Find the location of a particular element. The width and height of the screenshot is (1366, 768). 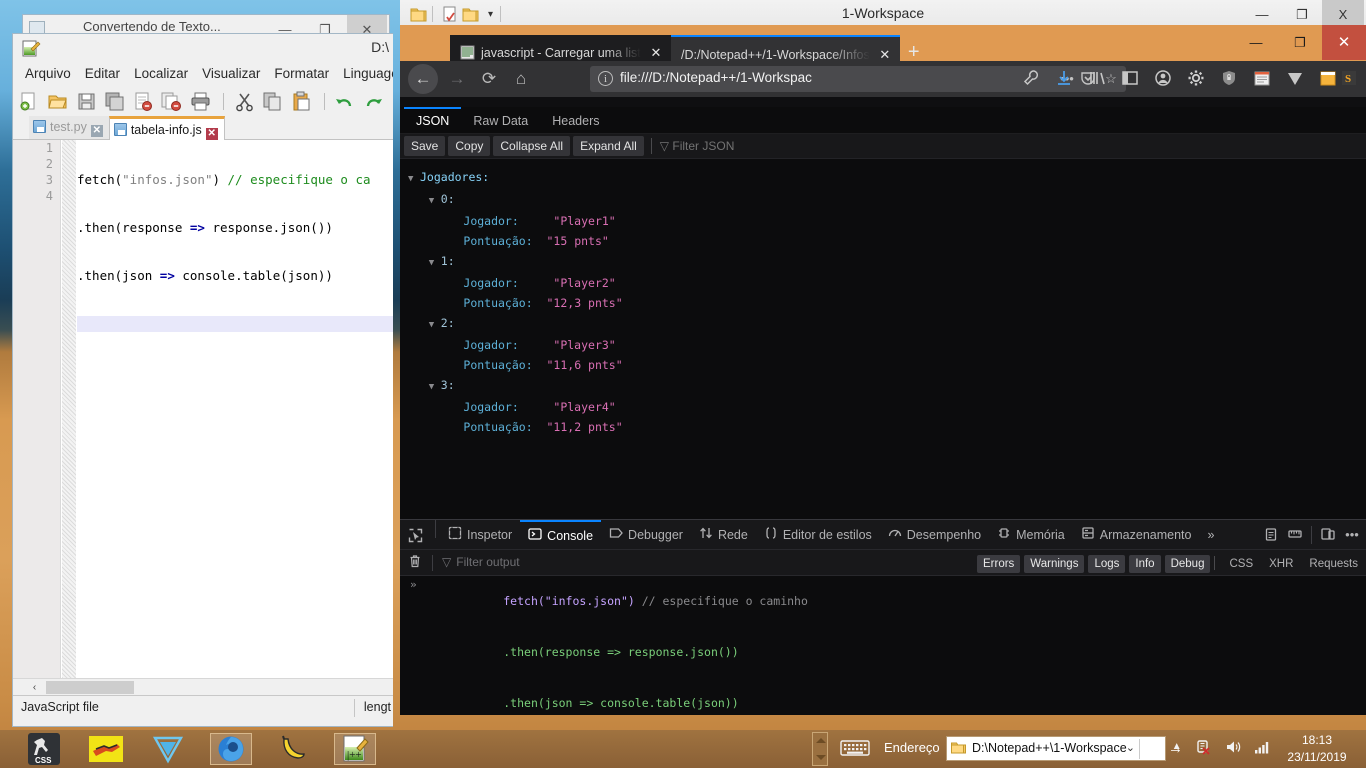

save-button: Save is located at coordinates (425, 146).